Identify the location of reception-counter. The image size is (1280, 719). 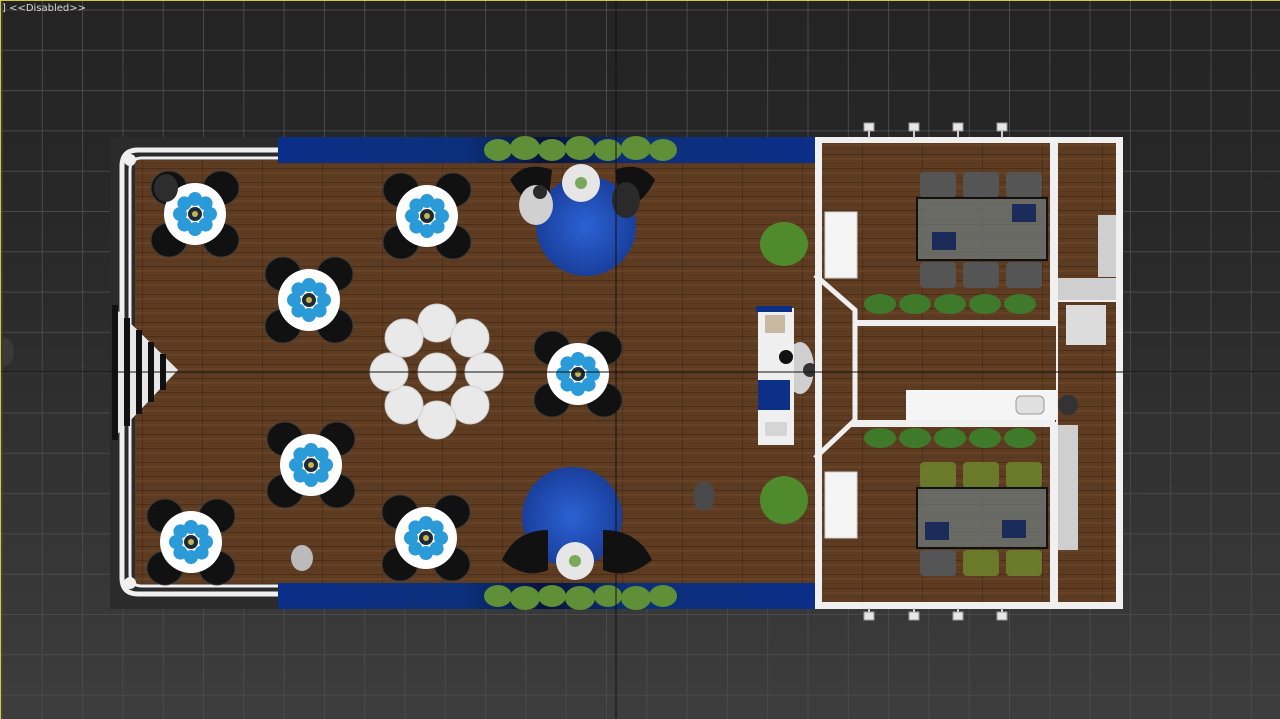
(775, 375).